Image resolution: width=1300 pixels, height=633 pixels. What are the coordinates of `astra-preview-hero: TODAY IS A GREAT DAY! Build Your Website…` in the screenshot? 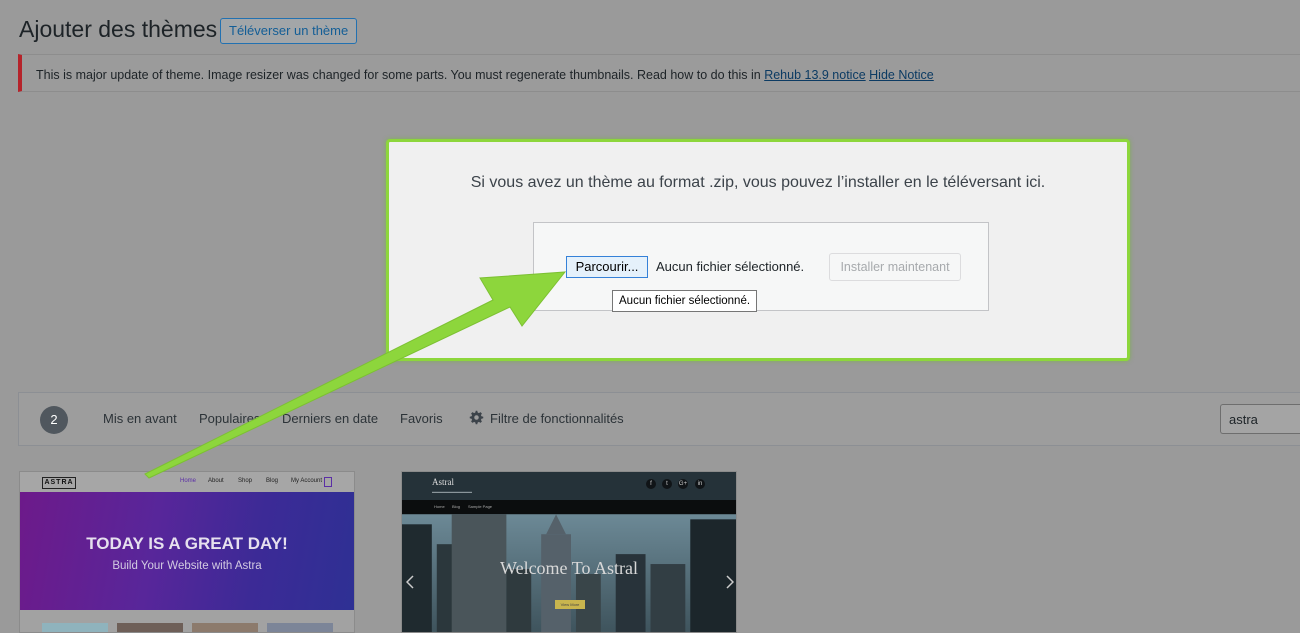 It's located at (187, 551).